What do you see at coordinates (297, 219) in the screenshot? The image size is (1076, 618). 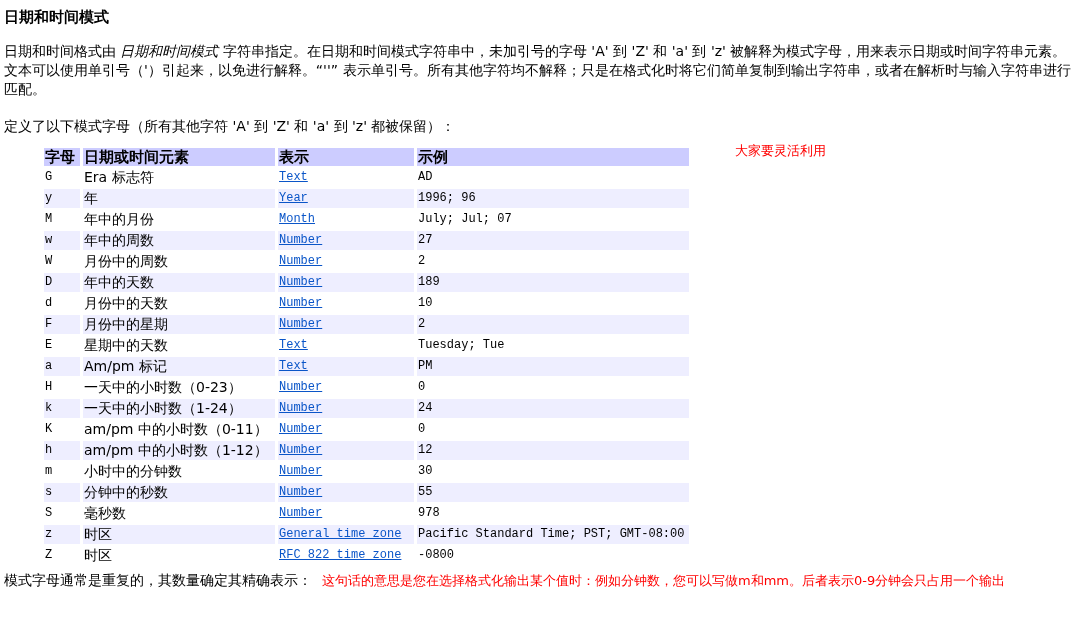 I see `link: Month` at bounding box center [297, 219].